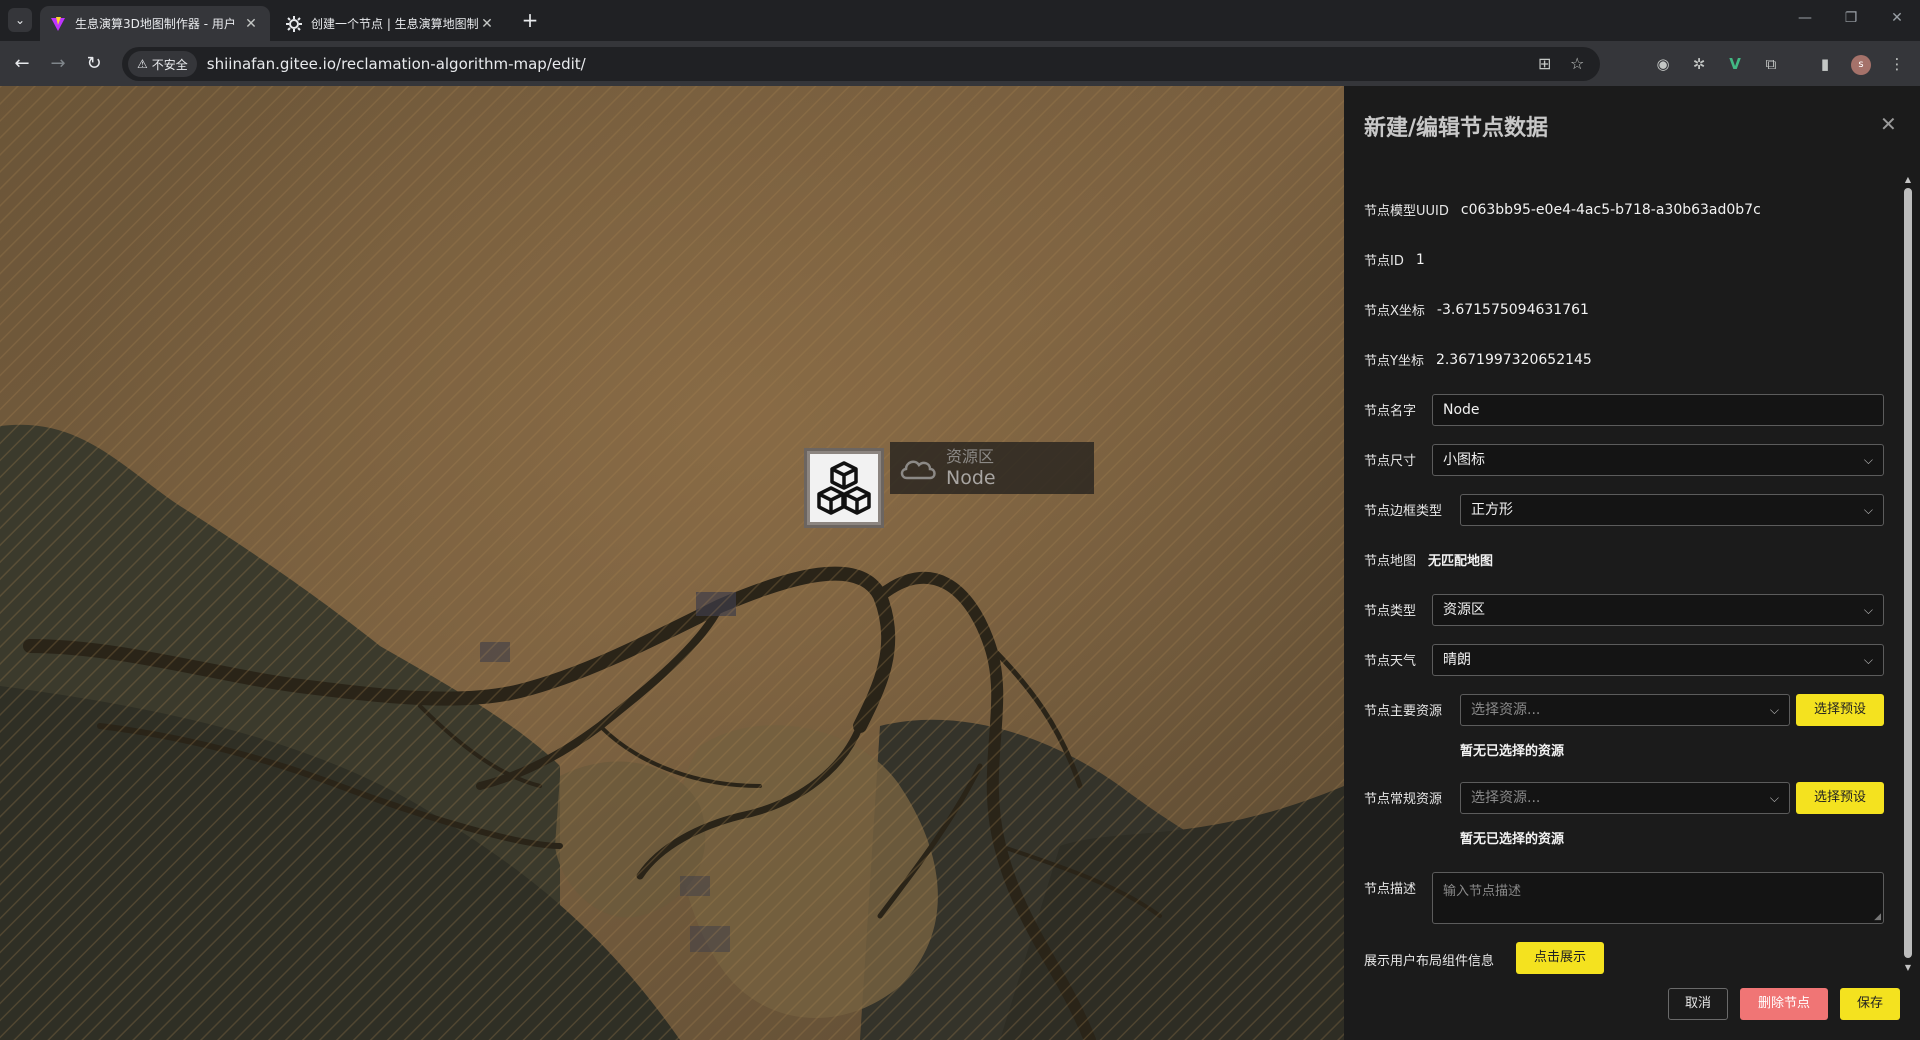 The image size is (1920, 1040). I want to click on normal-preset-button: 选择预设, so click(1840, 798).